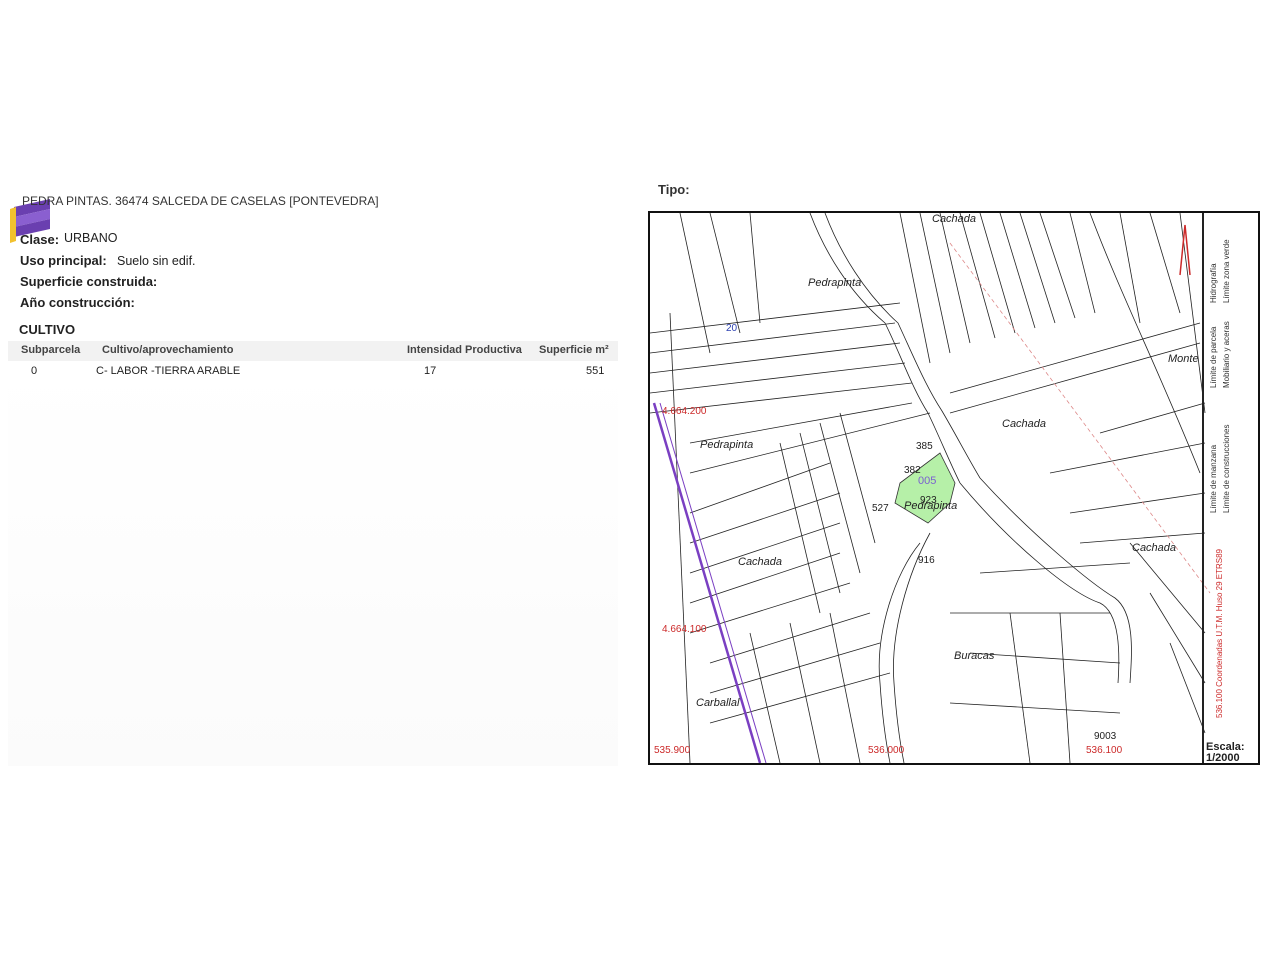 This screenshot has height=960, width=1280. What do you see at coordinates (34, 371) in the screenshot?
I see `cell-subparcela: 0` at bounding box center [34, 371].